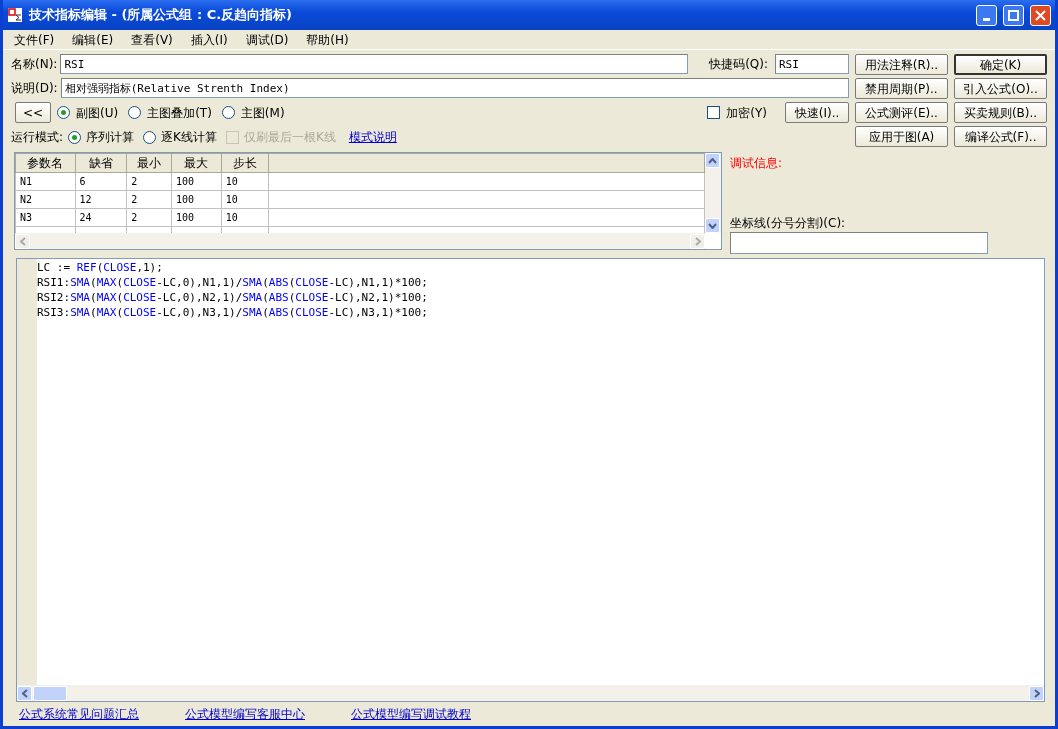  What do you see at coordinates (34, 64) in the screenshot?
I see `name-label: 名称(N):` at bounding box center [34, 64].